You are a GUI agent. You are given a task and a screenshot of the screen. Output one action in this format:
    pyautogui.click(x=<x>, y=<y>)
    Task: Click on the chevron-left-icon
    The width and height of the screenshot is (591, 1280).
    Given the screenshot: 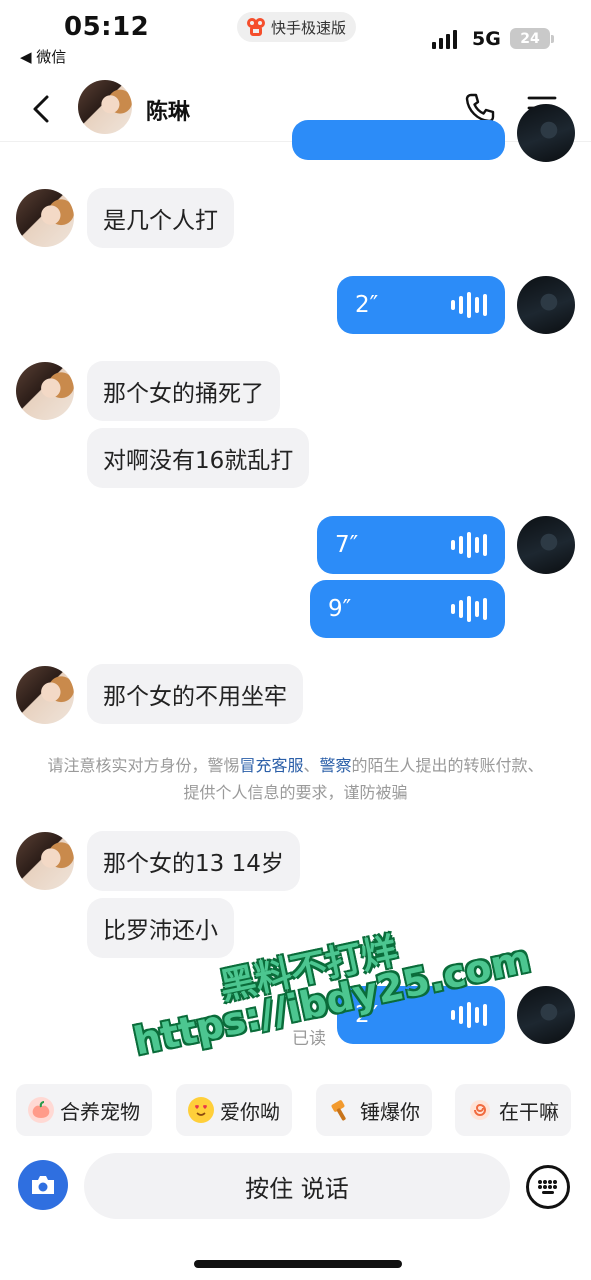 What is the action you would take?
    pyautogui.click(x=41, y=109)
    